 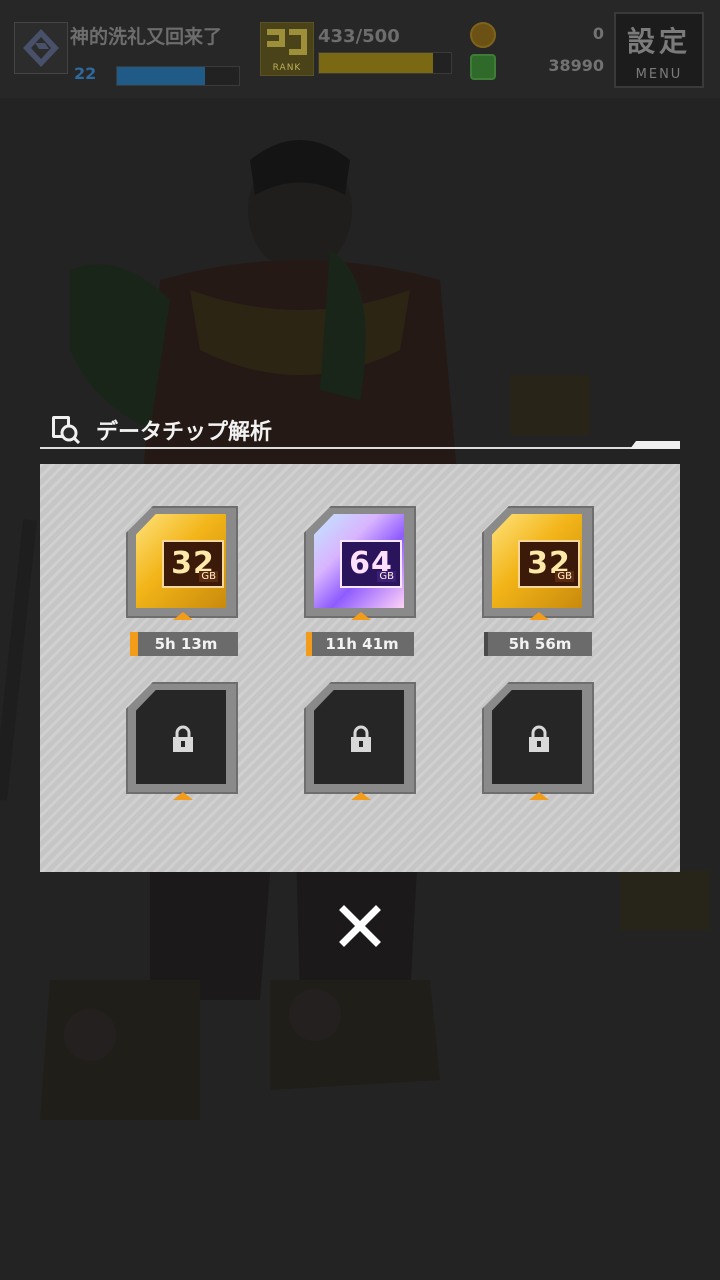 I want to click on player-info: 神的洗礼又回来了 22, so click(x=130, y=50).